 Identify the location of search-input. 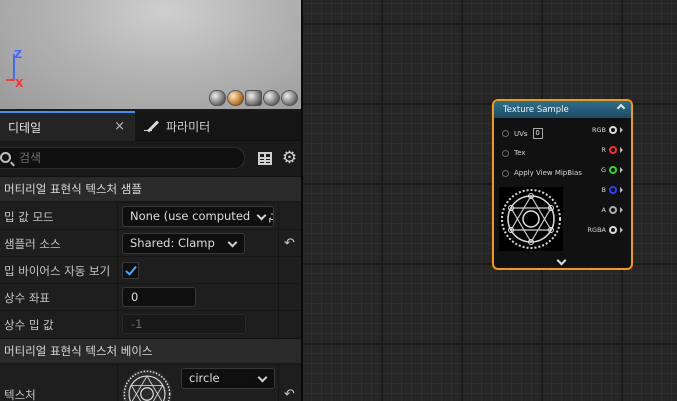
(122, 158).